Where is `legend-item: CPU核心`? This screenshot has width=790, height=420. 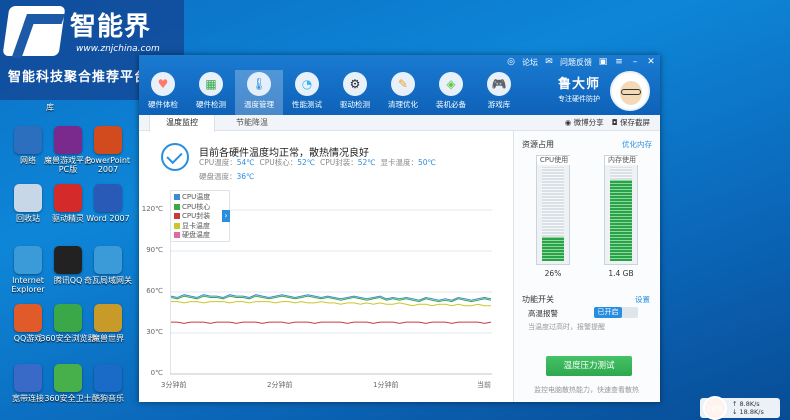 legend-item: CPU核心 is located at coordinates (200, 208).